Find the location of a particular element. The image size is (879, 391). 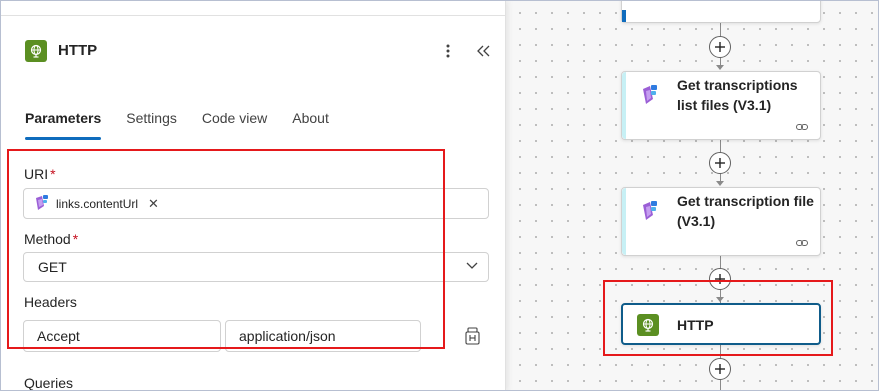

method-label: Method * is located at coordinates (51, 239).